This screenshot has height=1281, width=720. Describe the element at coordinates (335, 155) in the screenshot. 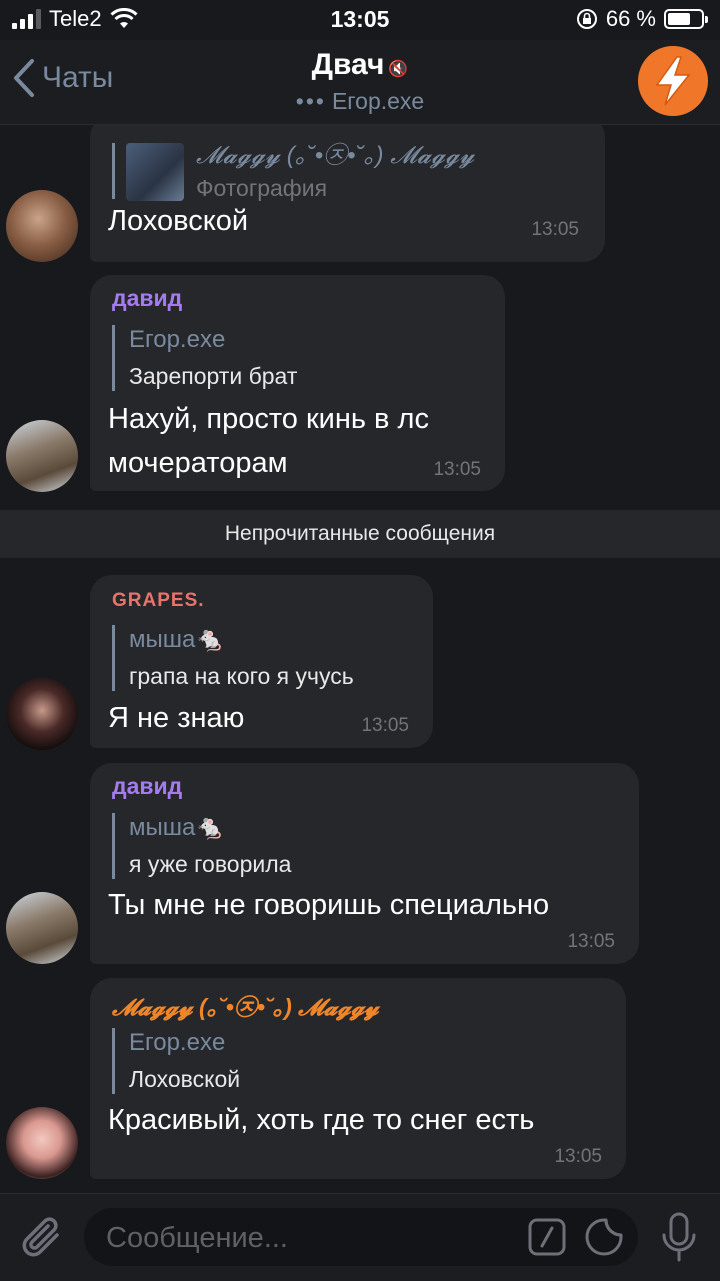

I see `reply-name: 𝓜𝓪𝓰𝓰𝔂 (｡˘•㉨•˘｡) 𝓜𝓪𝓰𝓰𝔂` at that location.